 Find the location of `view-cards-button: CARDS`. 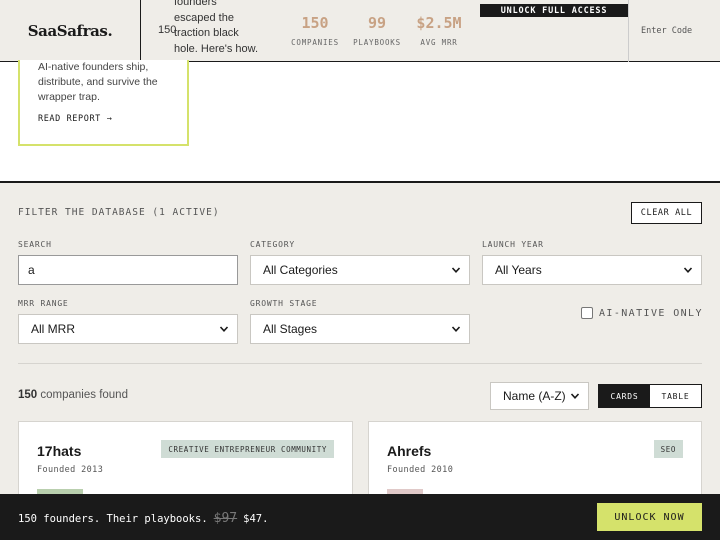

view-cards-button: CARDS is located at coordinates (624, 396).